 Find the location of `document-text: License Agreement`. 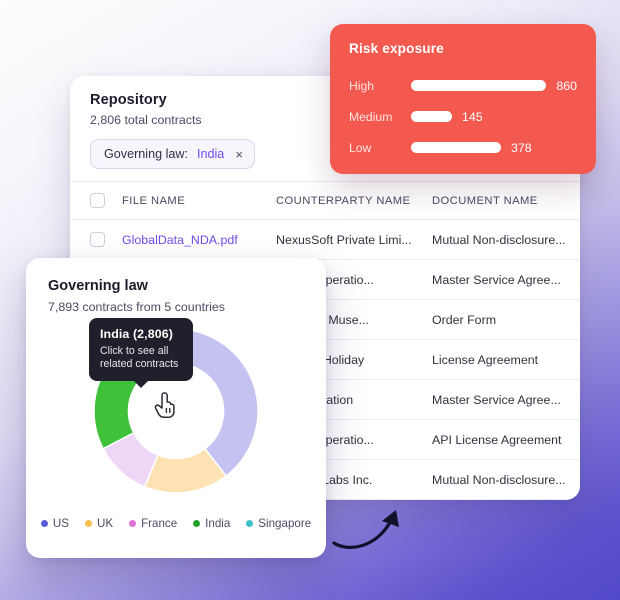

document-text: License Agreement is located at coordinates (485, 359).